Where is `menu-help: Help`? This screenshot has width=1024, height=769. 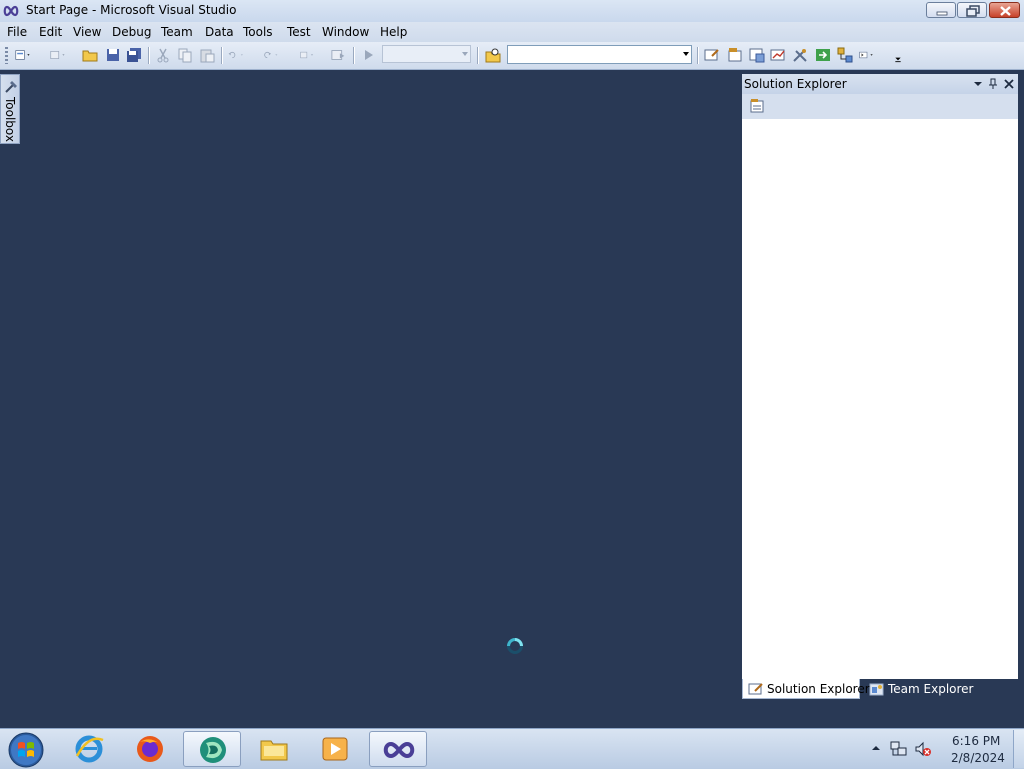
menu-help: Help is located at coordinates (393, 32).